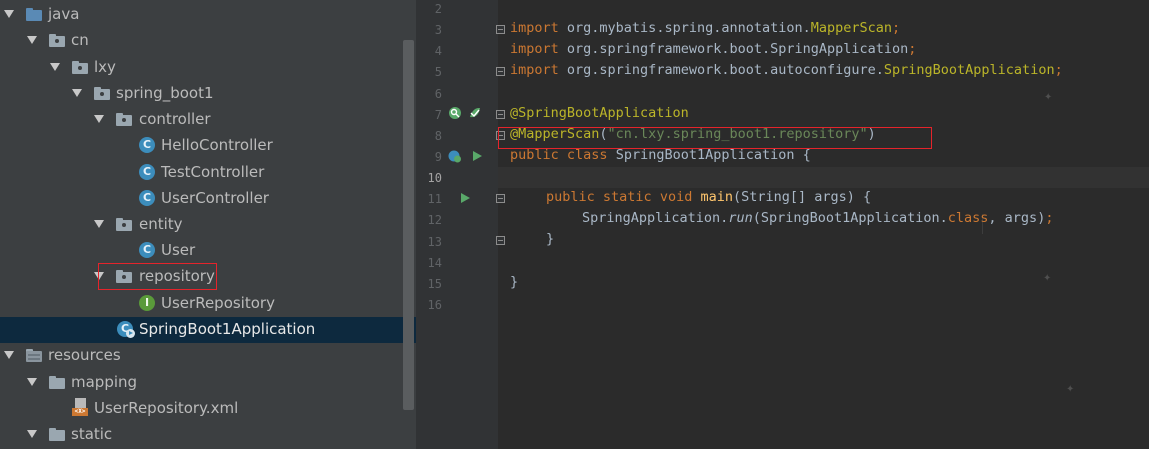  I want to click on tree-item-label: static, so click(92, 434).